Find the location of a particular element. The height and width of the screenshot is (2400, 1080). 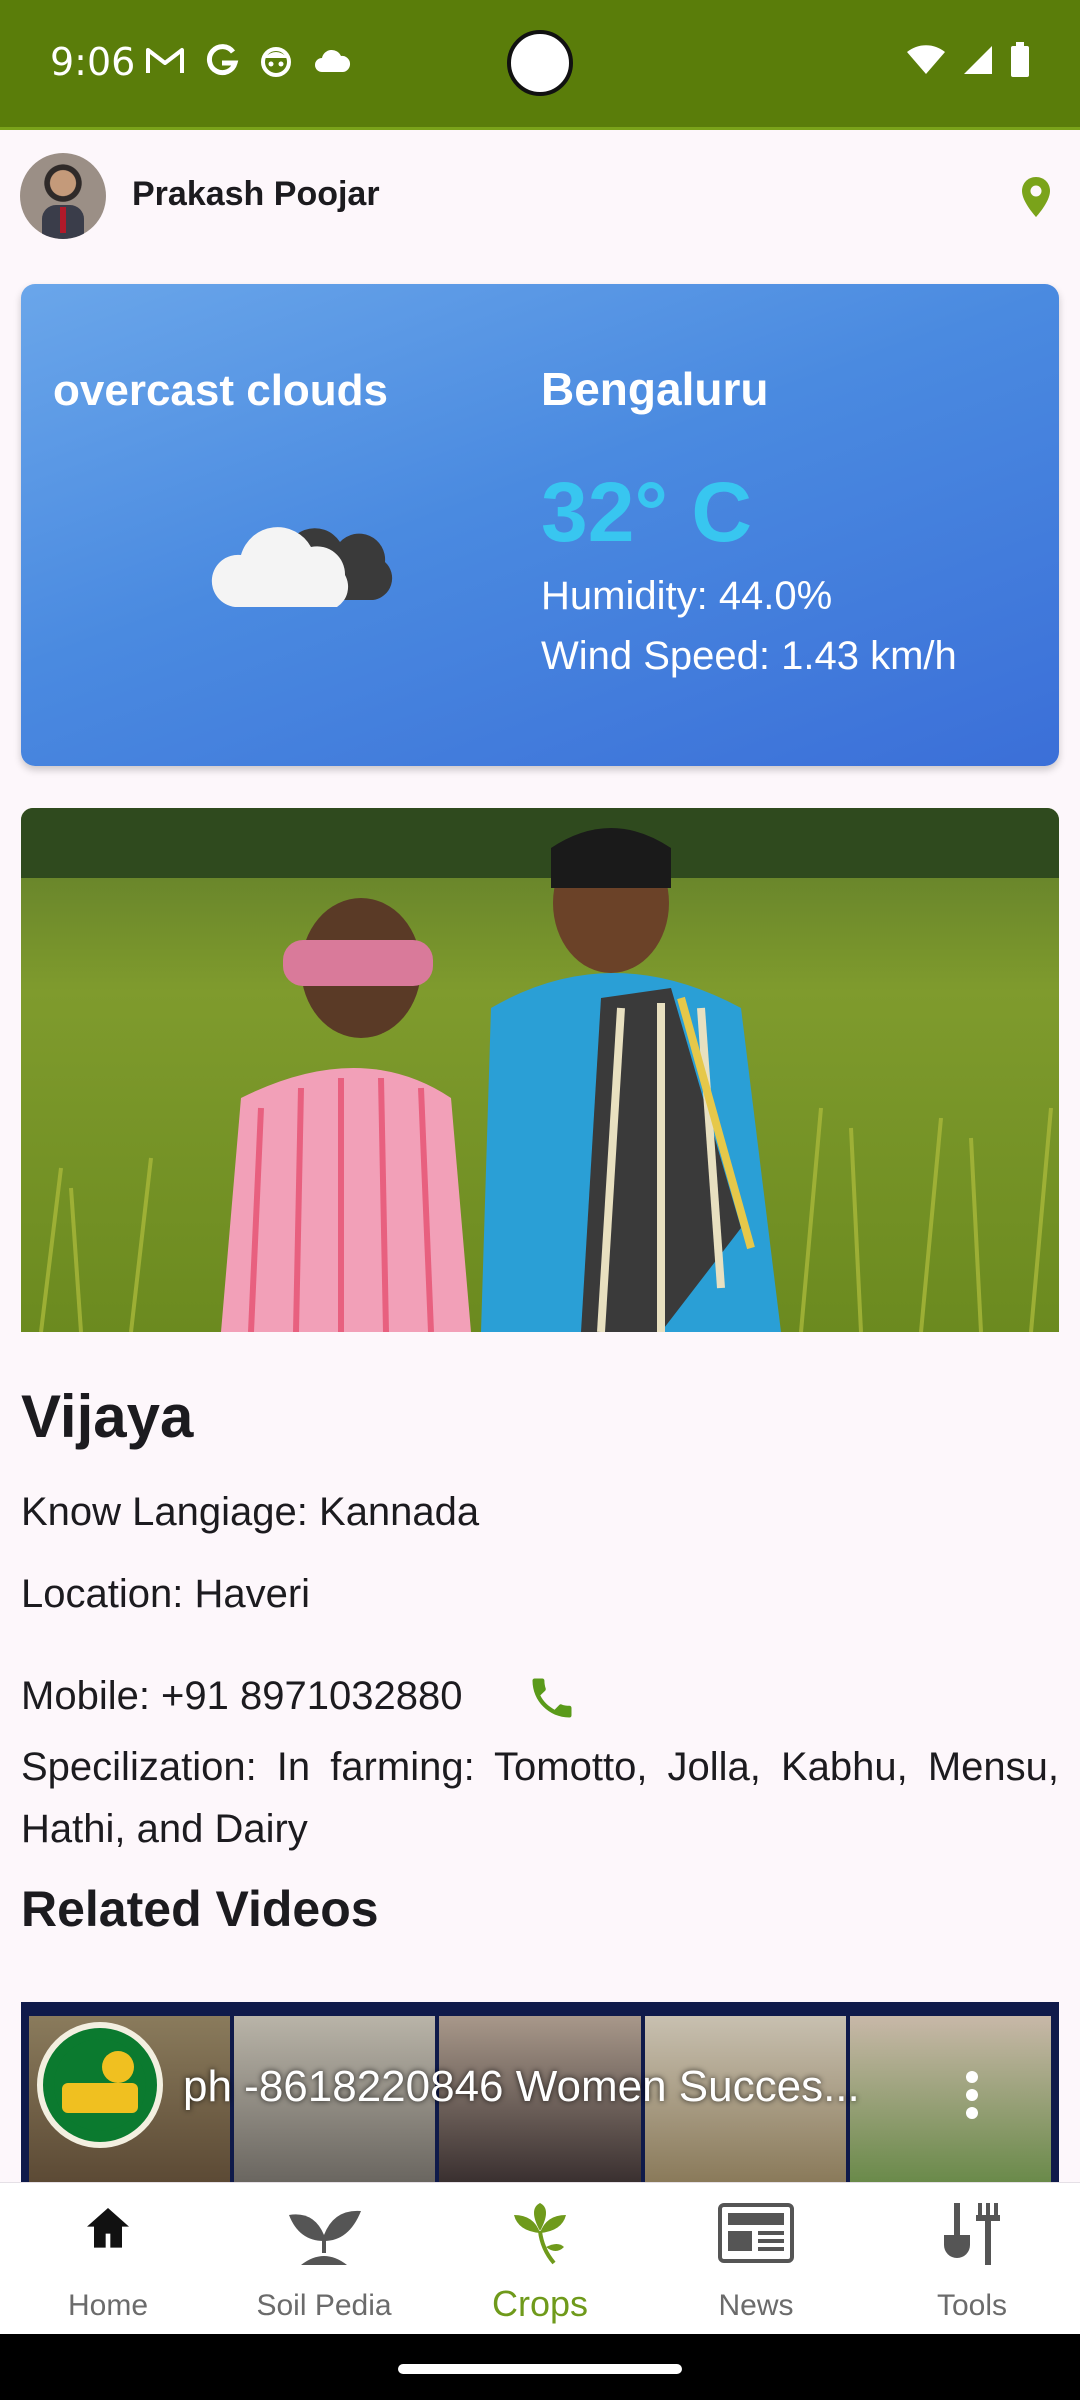

nav-tools: Tools is located at coordinates (972, 2259).